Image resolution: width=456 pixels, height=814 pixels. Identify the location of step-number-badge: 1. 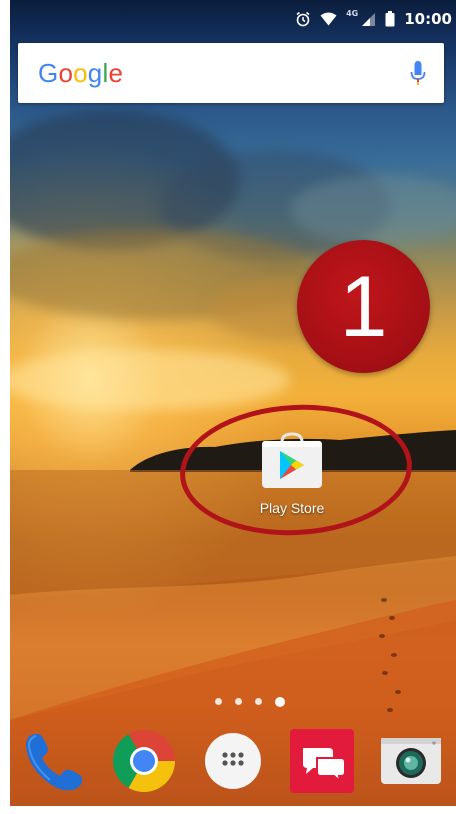
(363, 306).